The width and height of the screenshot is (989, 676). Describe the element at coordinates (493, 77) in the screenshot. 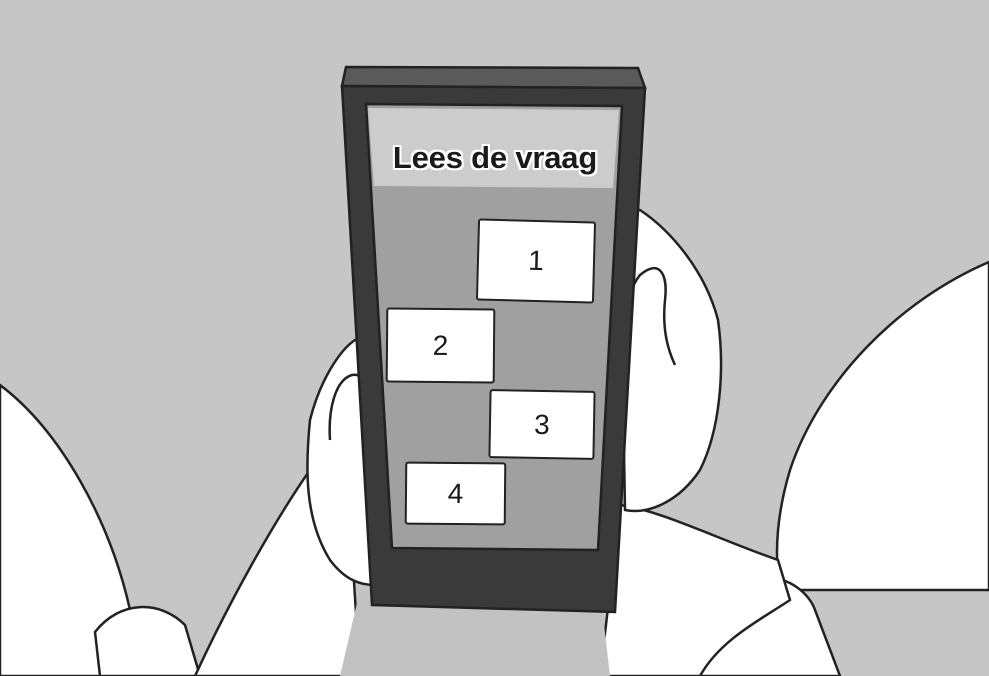

I see `phone-top-edge` at that location.